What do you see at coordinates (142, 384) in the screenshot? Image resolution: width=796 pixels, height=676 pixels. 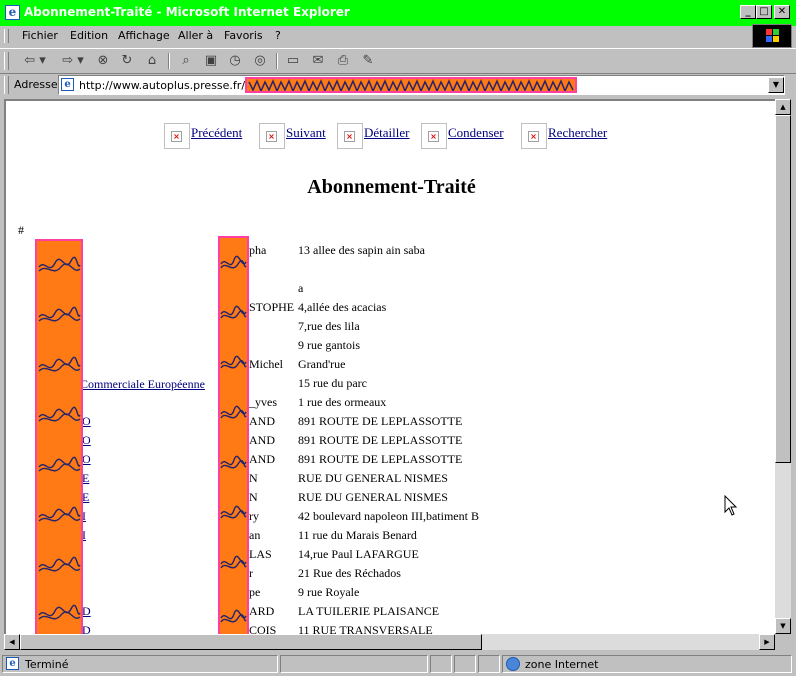 I see `company-link: Commerciale Européenne` at bounding box center [142, 384].